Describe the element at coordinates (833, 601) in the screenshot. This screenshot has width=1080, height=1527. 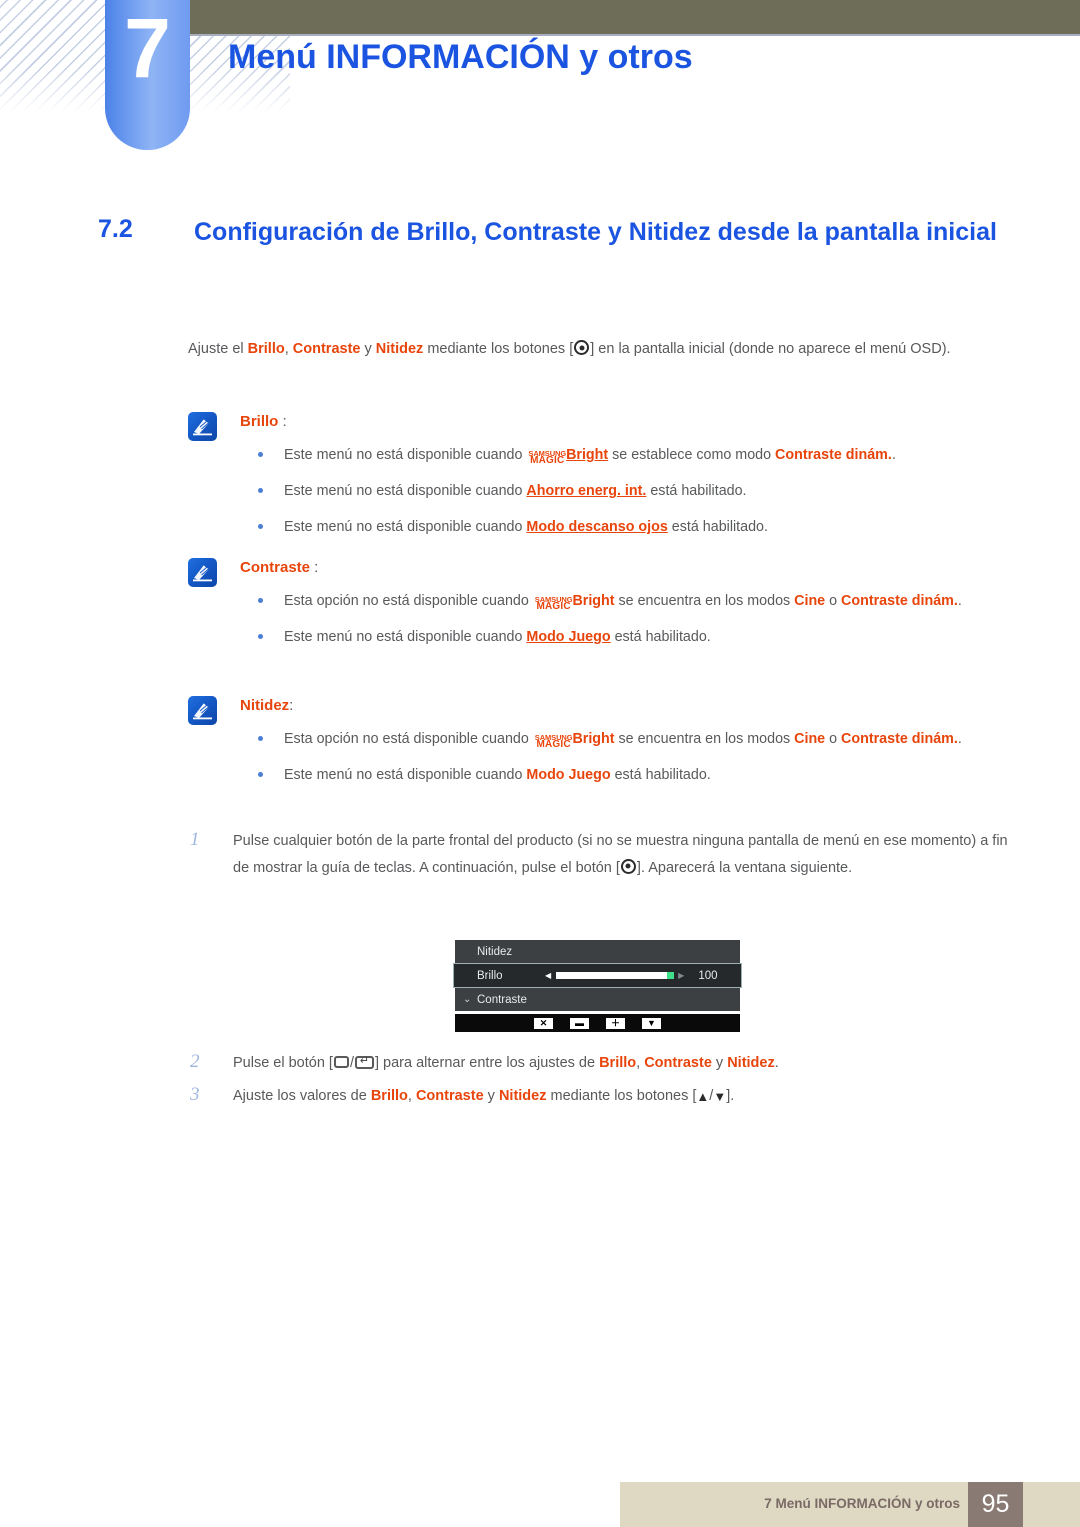
I see `bullet-text-mid2: o` at that location.